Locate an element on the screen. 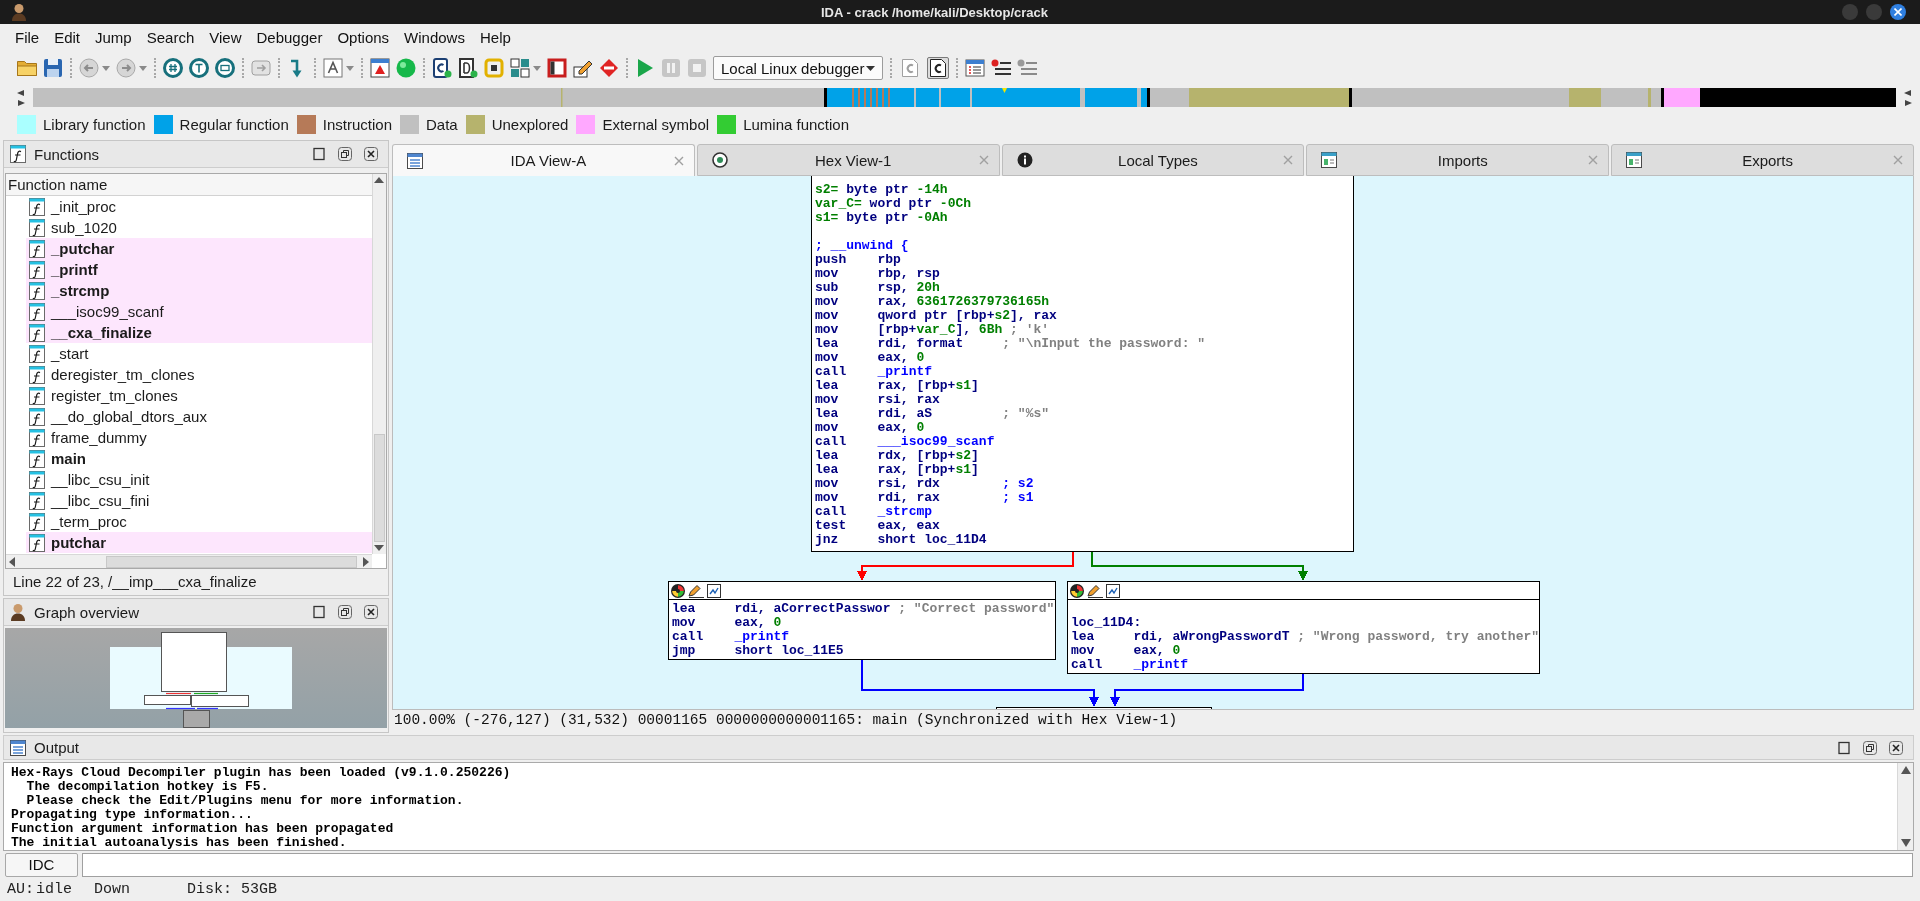  function-row: register_tm_clones is located at coordinates (199, 395).